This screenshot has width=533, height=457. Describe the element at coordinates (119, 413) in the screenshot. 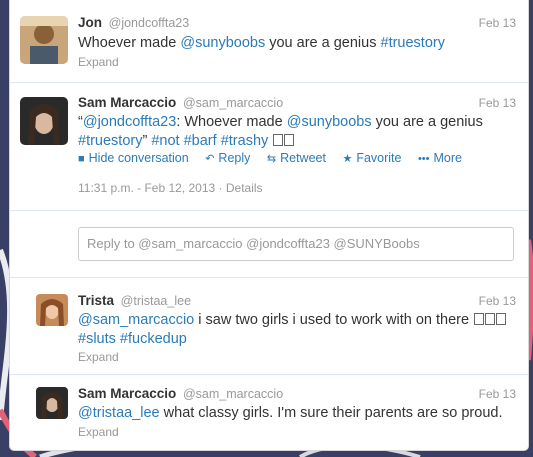

I see `mention-link: @tristaa_lee` at that location.